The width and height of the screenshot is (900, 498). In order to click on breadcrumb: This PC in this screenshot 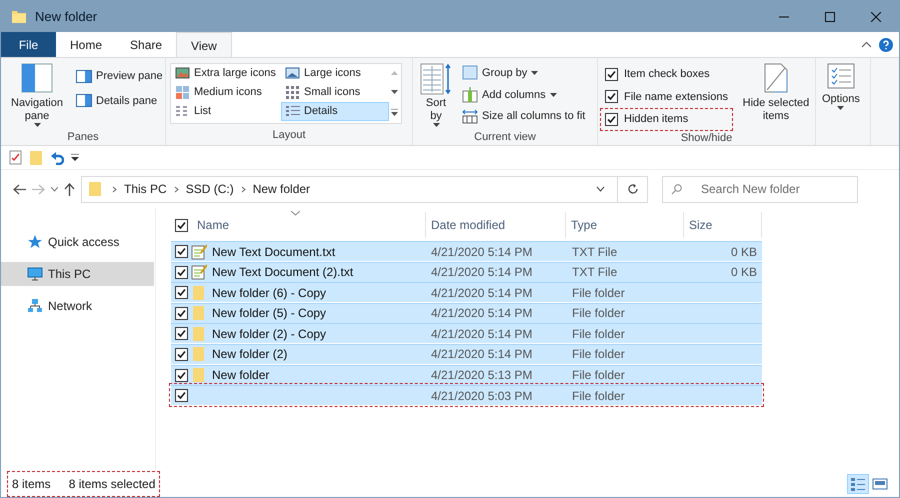, I will do `click(145, 189)`.